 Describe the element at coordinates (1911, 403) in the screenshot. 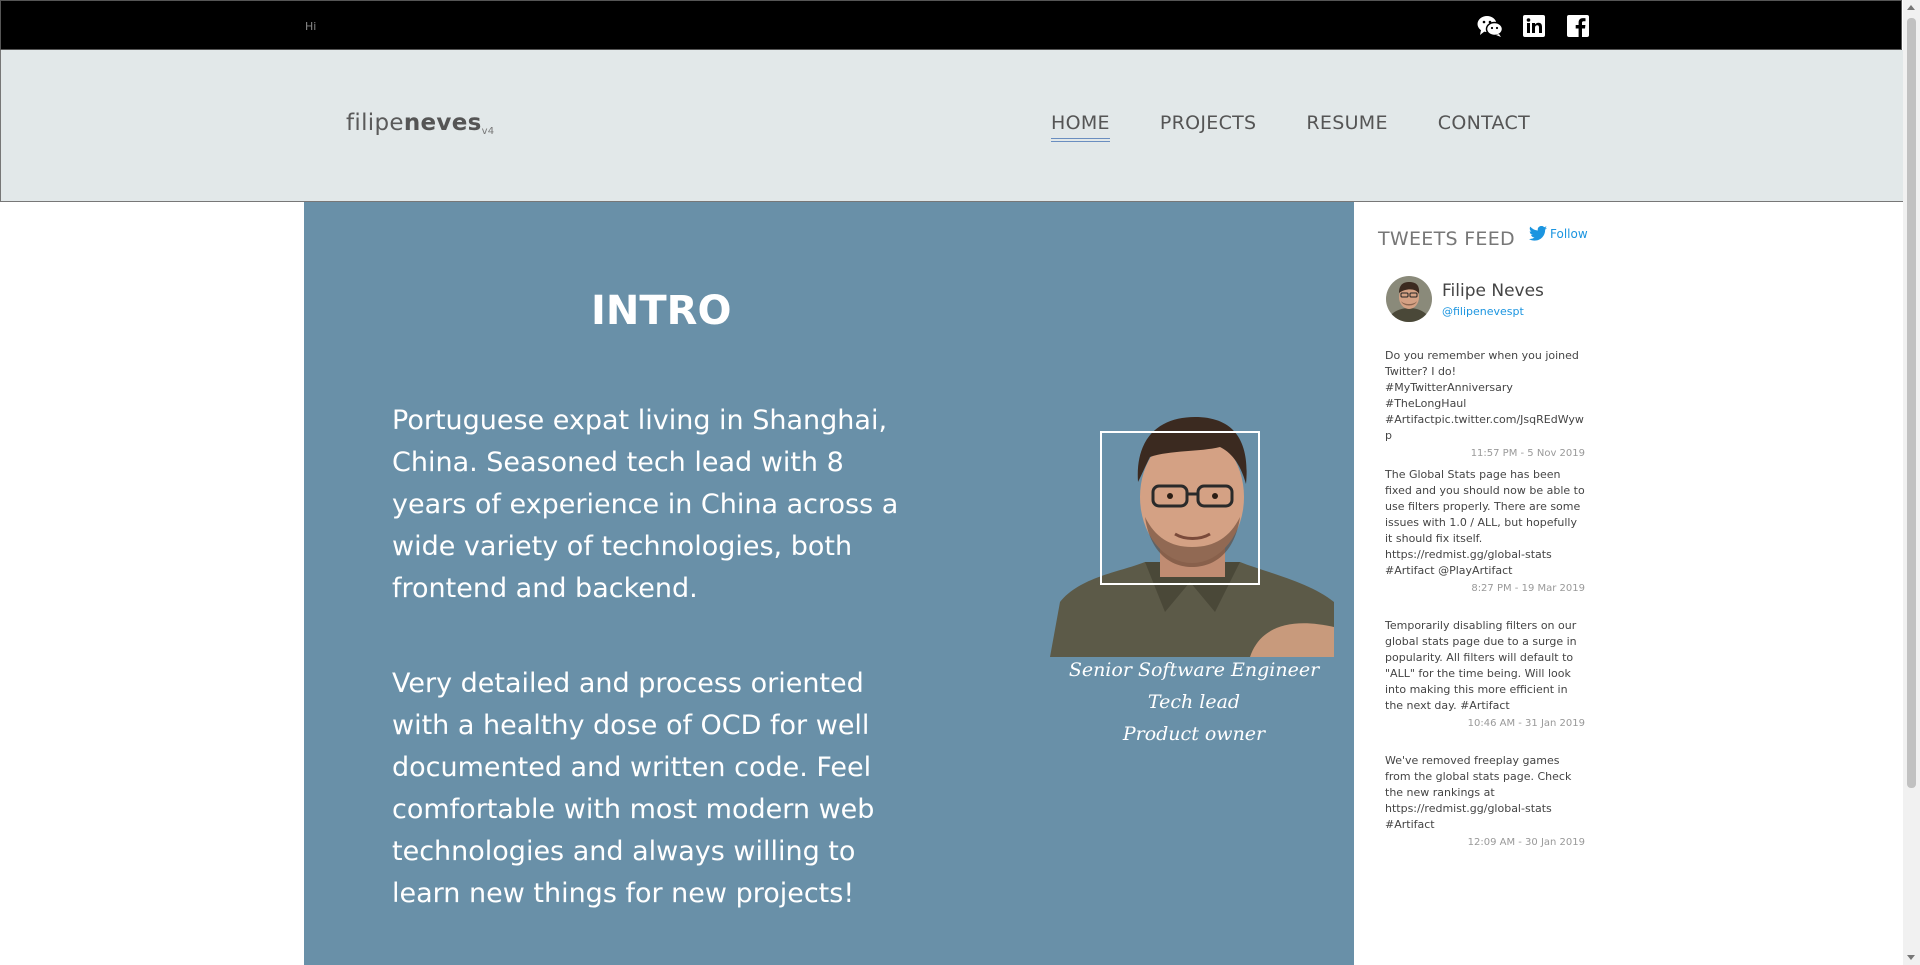

I see `scrollbar-thumb` at that location.